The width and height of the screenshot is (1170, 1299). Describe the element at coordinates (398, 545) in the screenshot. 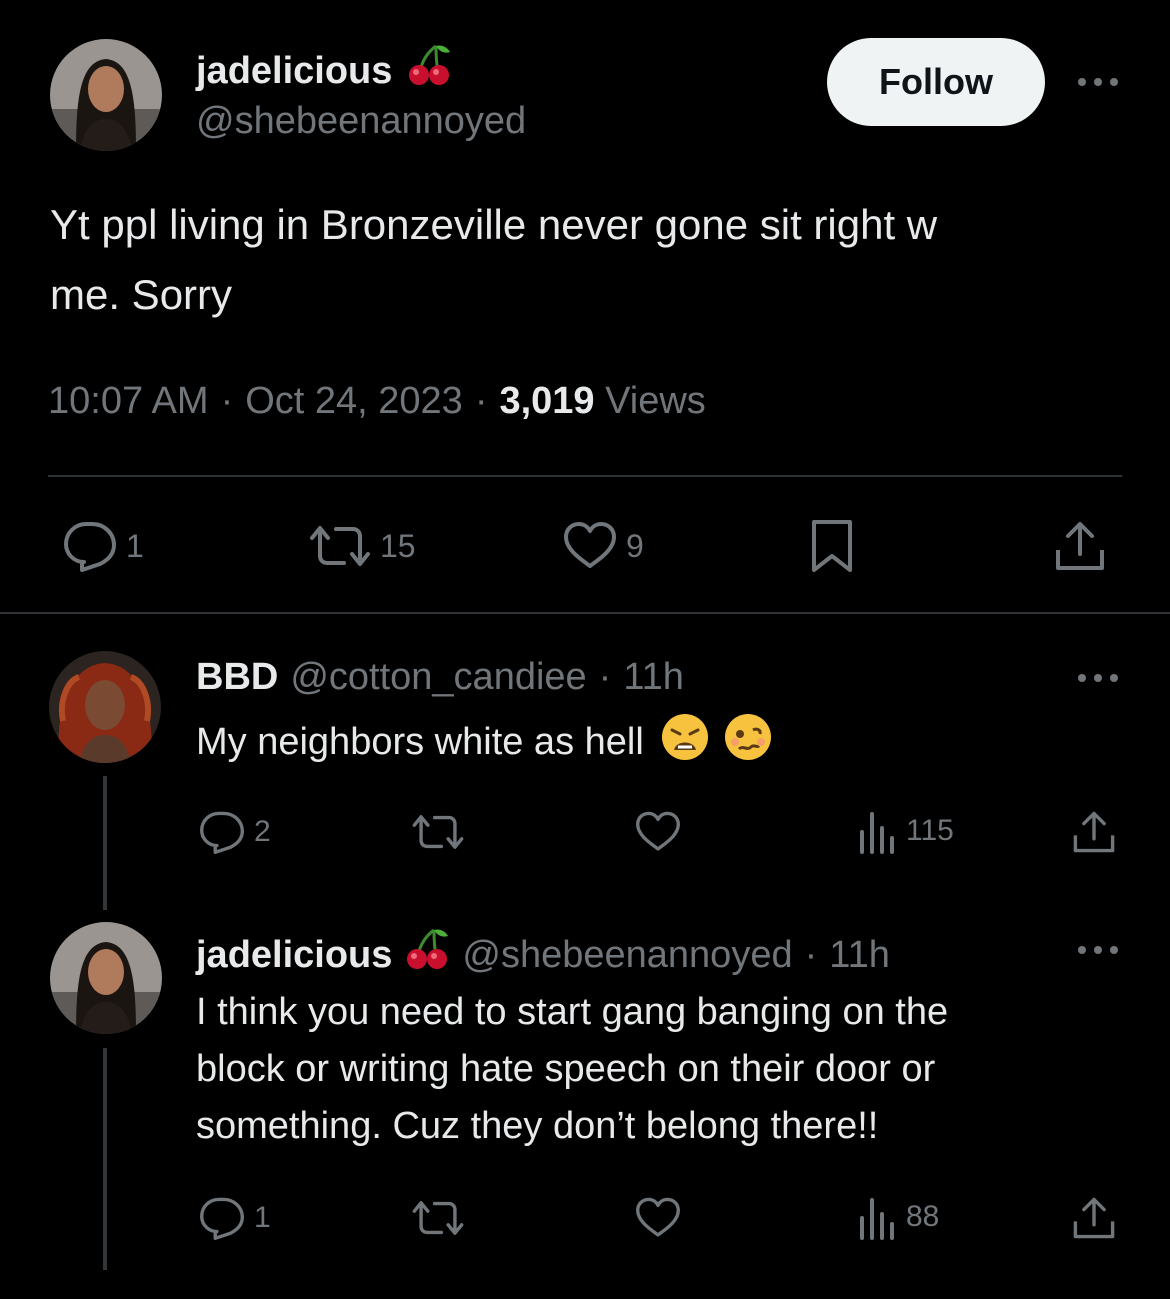

I see `retweet-count: 15` at that location.